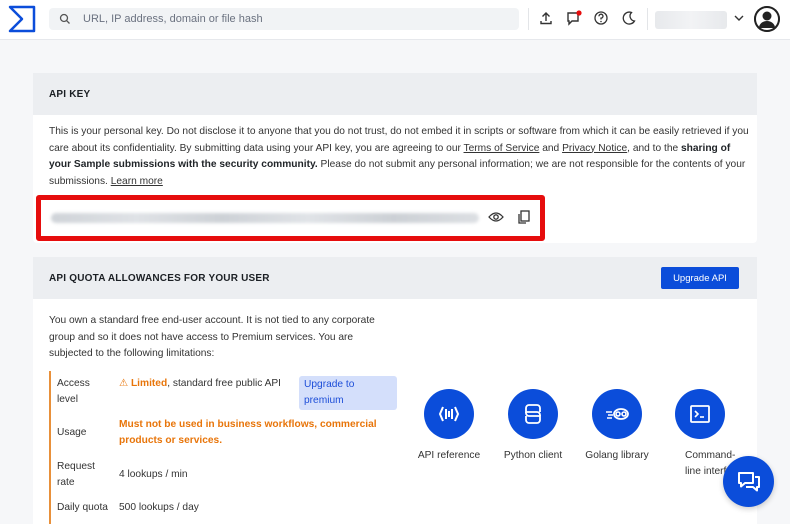 This screenshot has height=524, width=790. What do you see at coordinates (617, 414) in the screenshot?
I see `golang-icon` at bounding box center [617, 414].